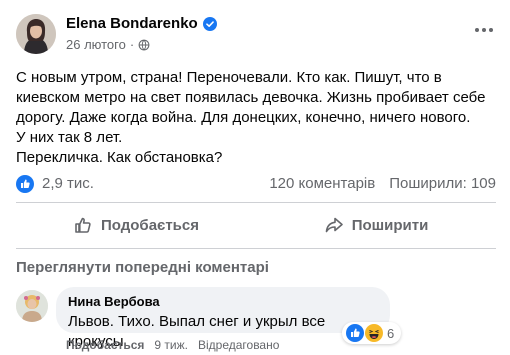 The width and height of the screenshot is (510, 355). Describe the element at coordinates (223, 302) in the screenshot. I see `comment-author: Нина Вербова` at that location.